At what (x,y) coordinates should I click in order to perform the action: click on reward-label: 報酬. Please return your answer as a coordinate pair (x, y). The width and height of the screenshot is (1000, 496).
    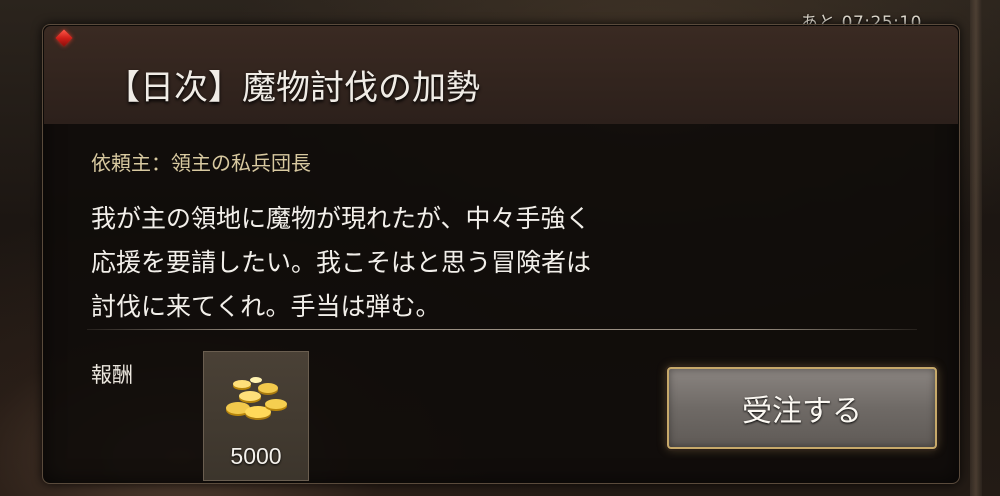
    Looking at the image, I should click on (112, 375).